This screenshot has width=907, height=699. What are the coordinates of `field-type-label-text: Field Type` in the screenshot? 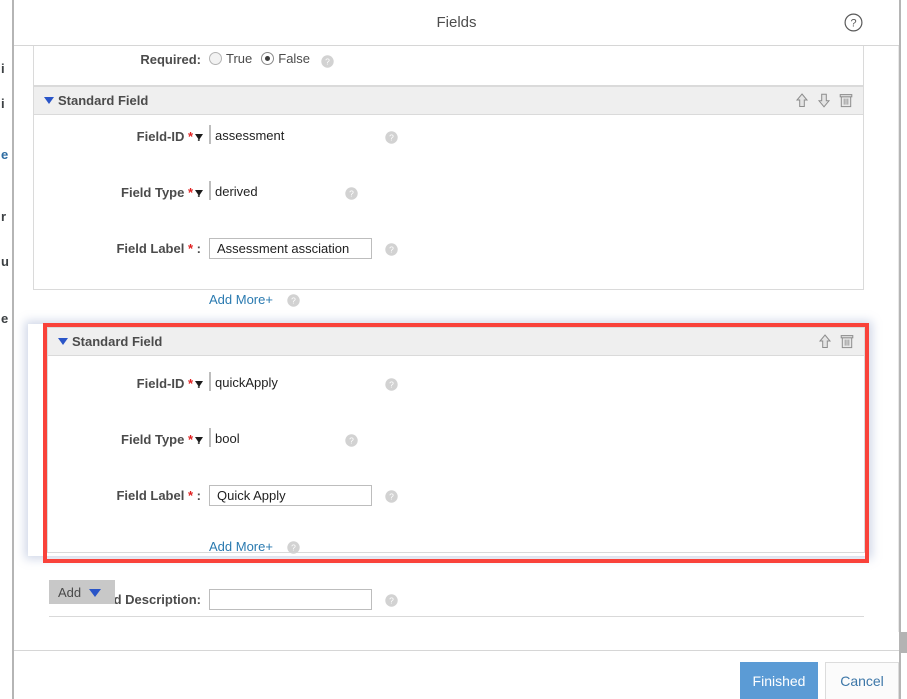 It's located at (153, 192).